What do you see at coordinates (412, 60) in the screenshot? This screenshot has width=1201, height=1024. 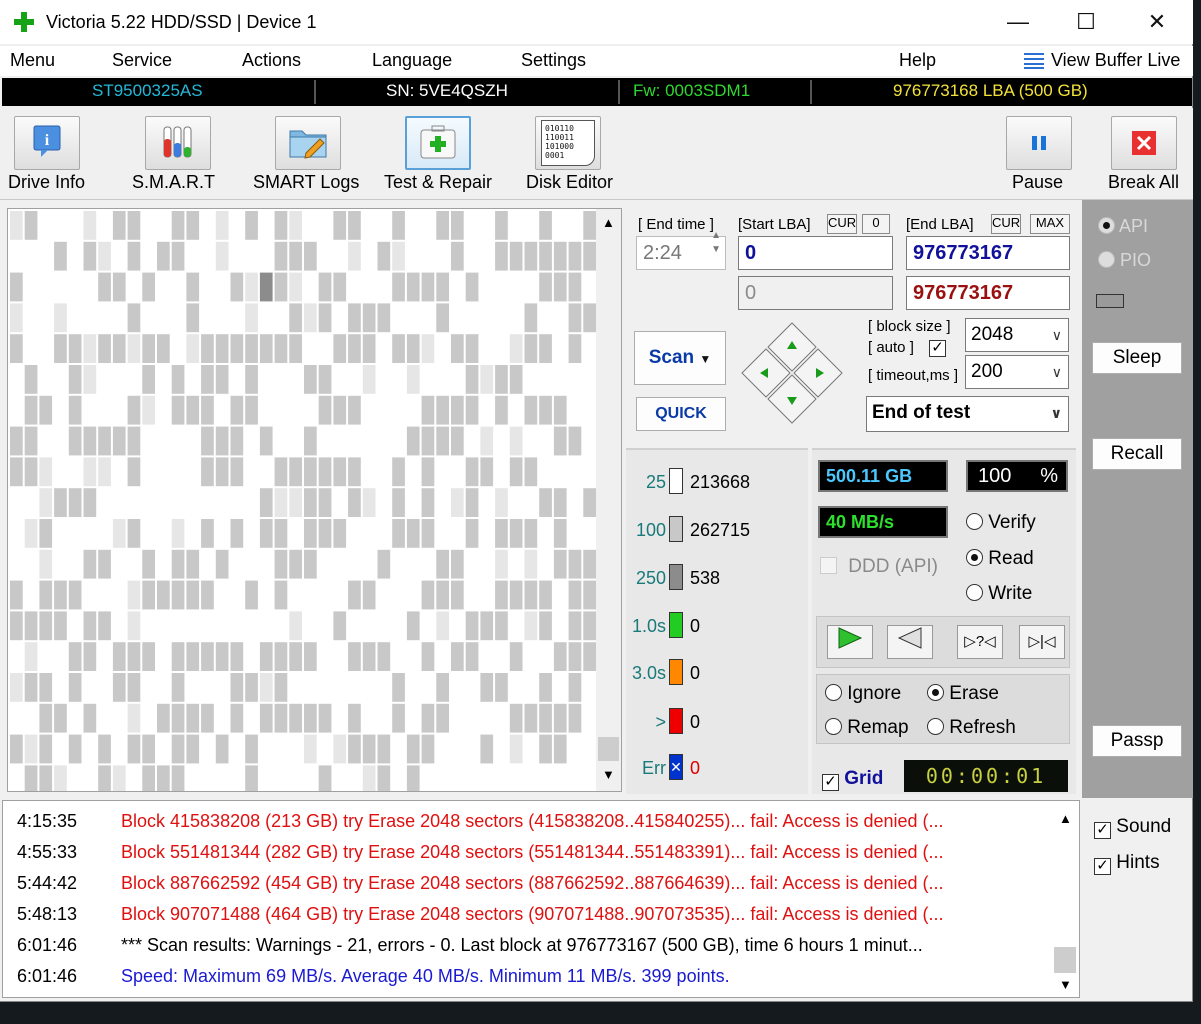 I see `menu-item-language: Language` at bounding box center [412, 60].